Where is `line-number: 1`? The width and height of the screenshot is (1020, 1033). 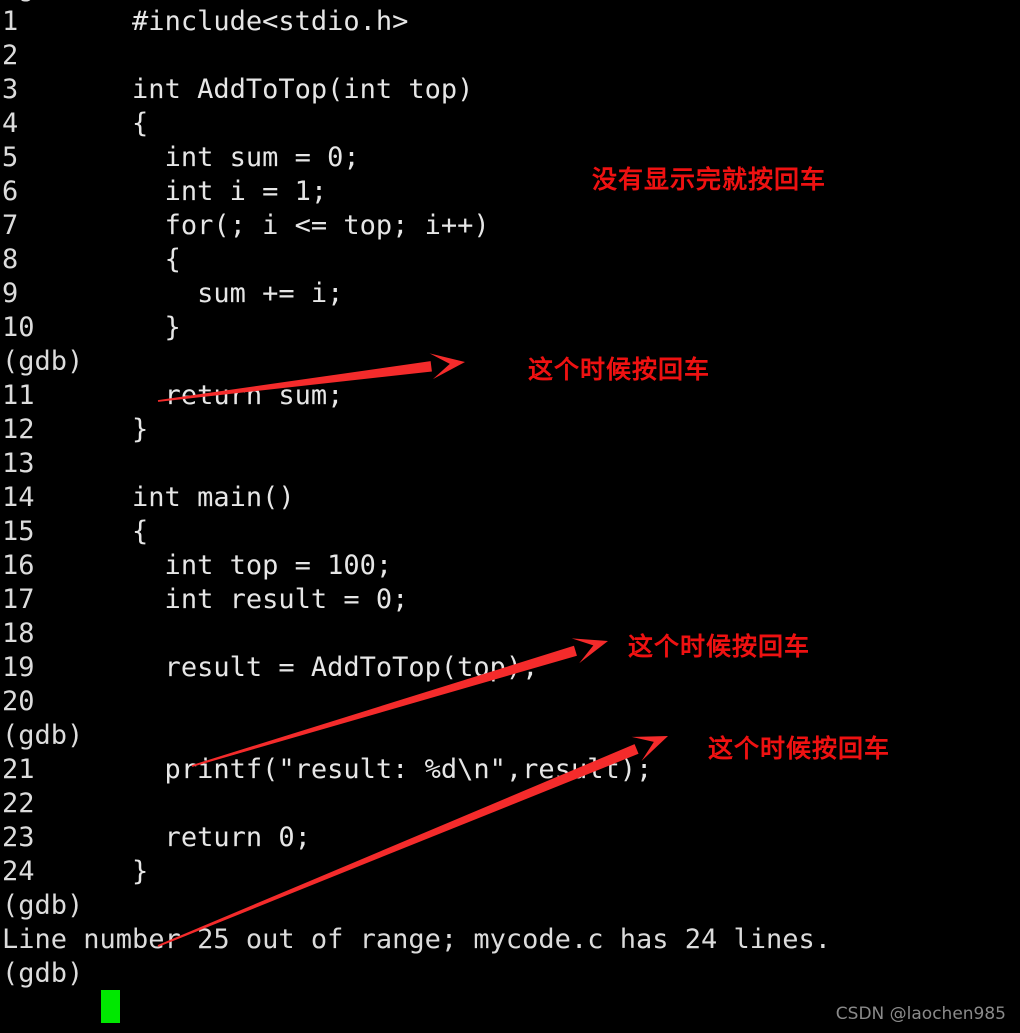 line-number: 1 is located at coordinates (10, 21).